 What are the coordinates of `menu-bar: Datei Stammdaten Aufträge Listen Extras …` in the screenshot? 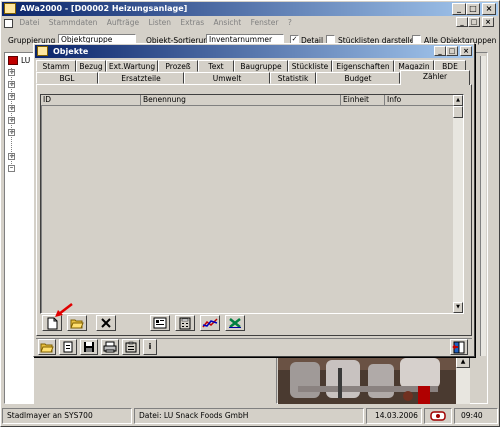 It's located at (249, 23).